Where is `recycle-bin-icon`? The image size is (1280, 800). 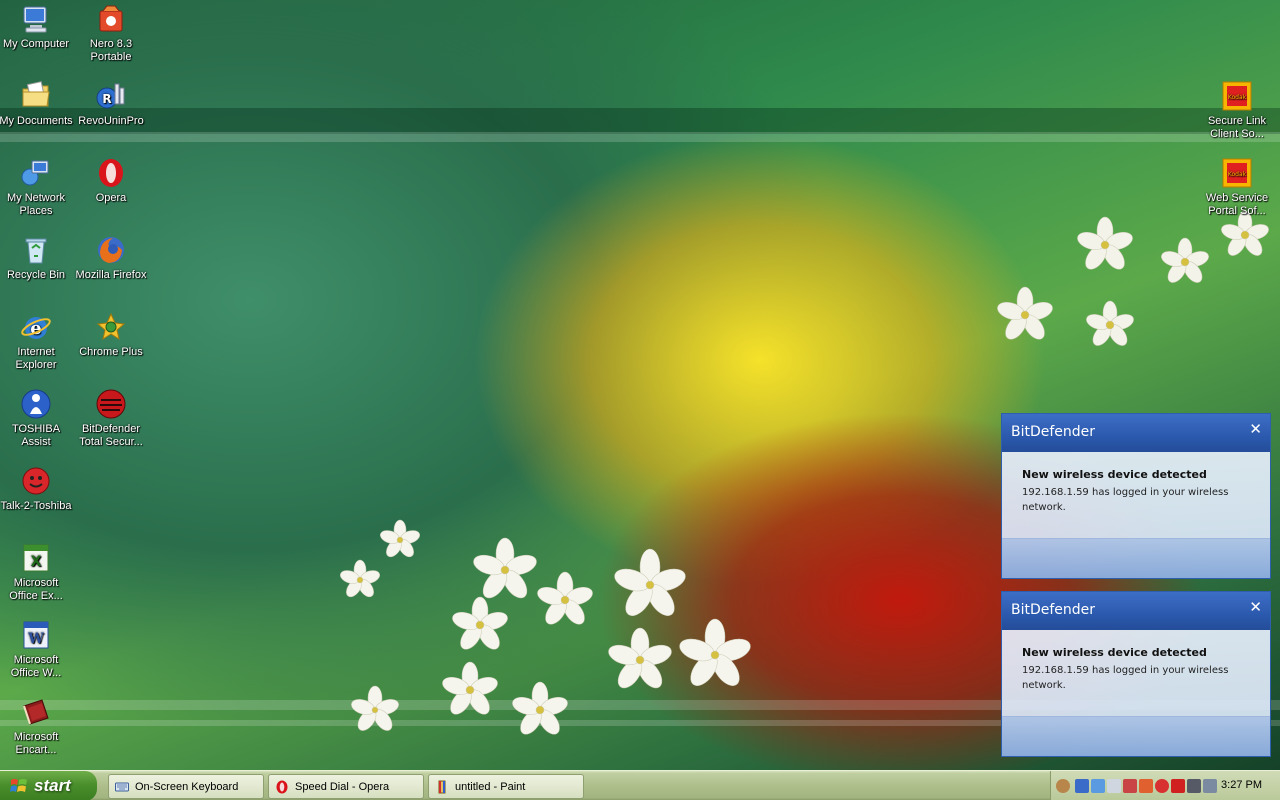 recycle-bin-icon is located at coordinates (36, 251).